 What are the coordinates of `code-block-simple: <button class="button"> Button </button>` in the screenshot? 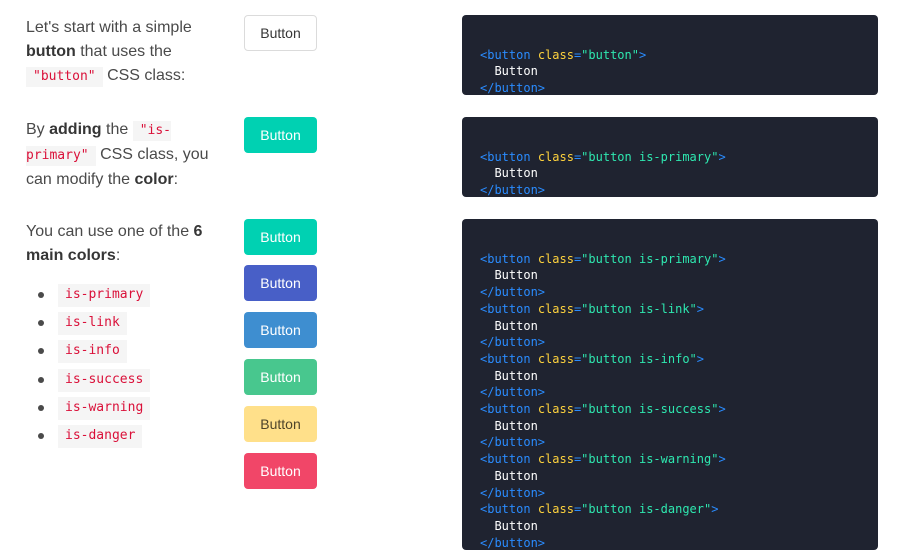 It's located at (670, 55).